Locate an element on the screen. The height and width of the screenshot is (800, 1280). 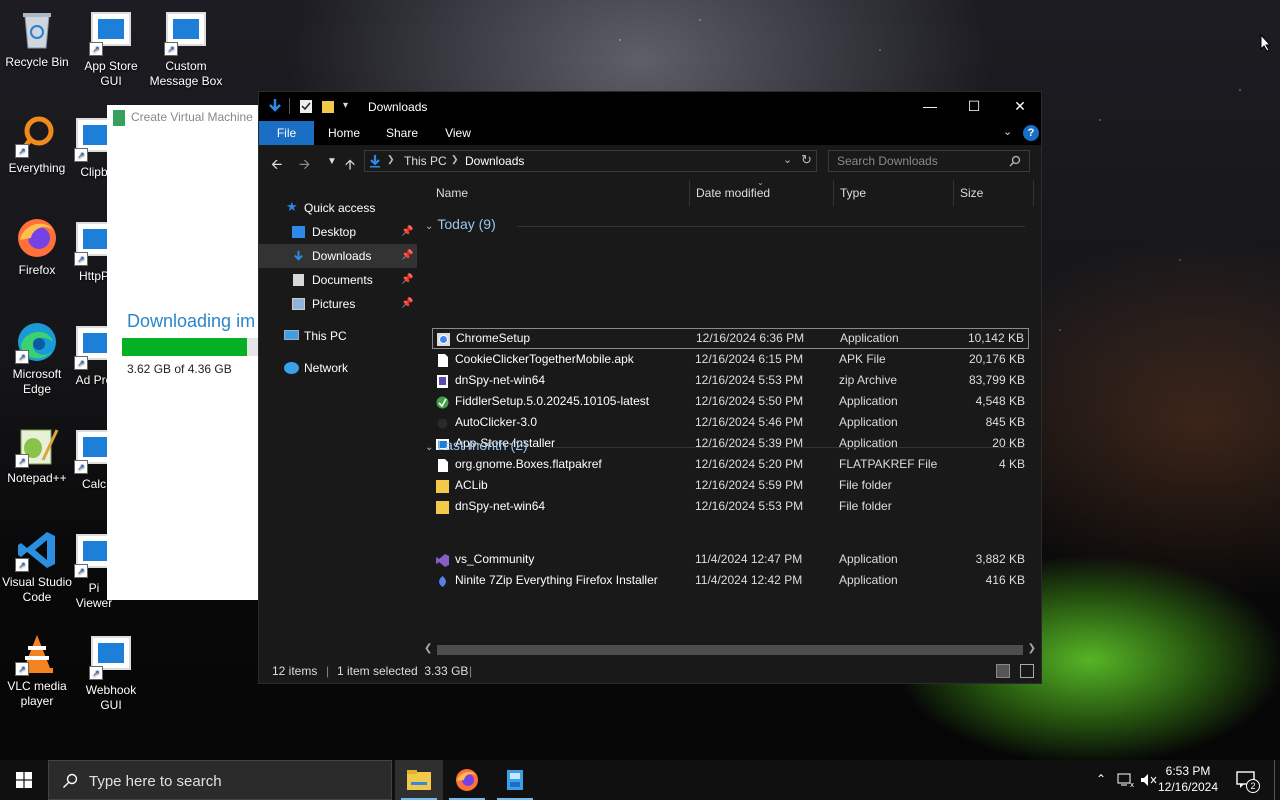
show-desktop-button is located at coordinates (1274, 780).